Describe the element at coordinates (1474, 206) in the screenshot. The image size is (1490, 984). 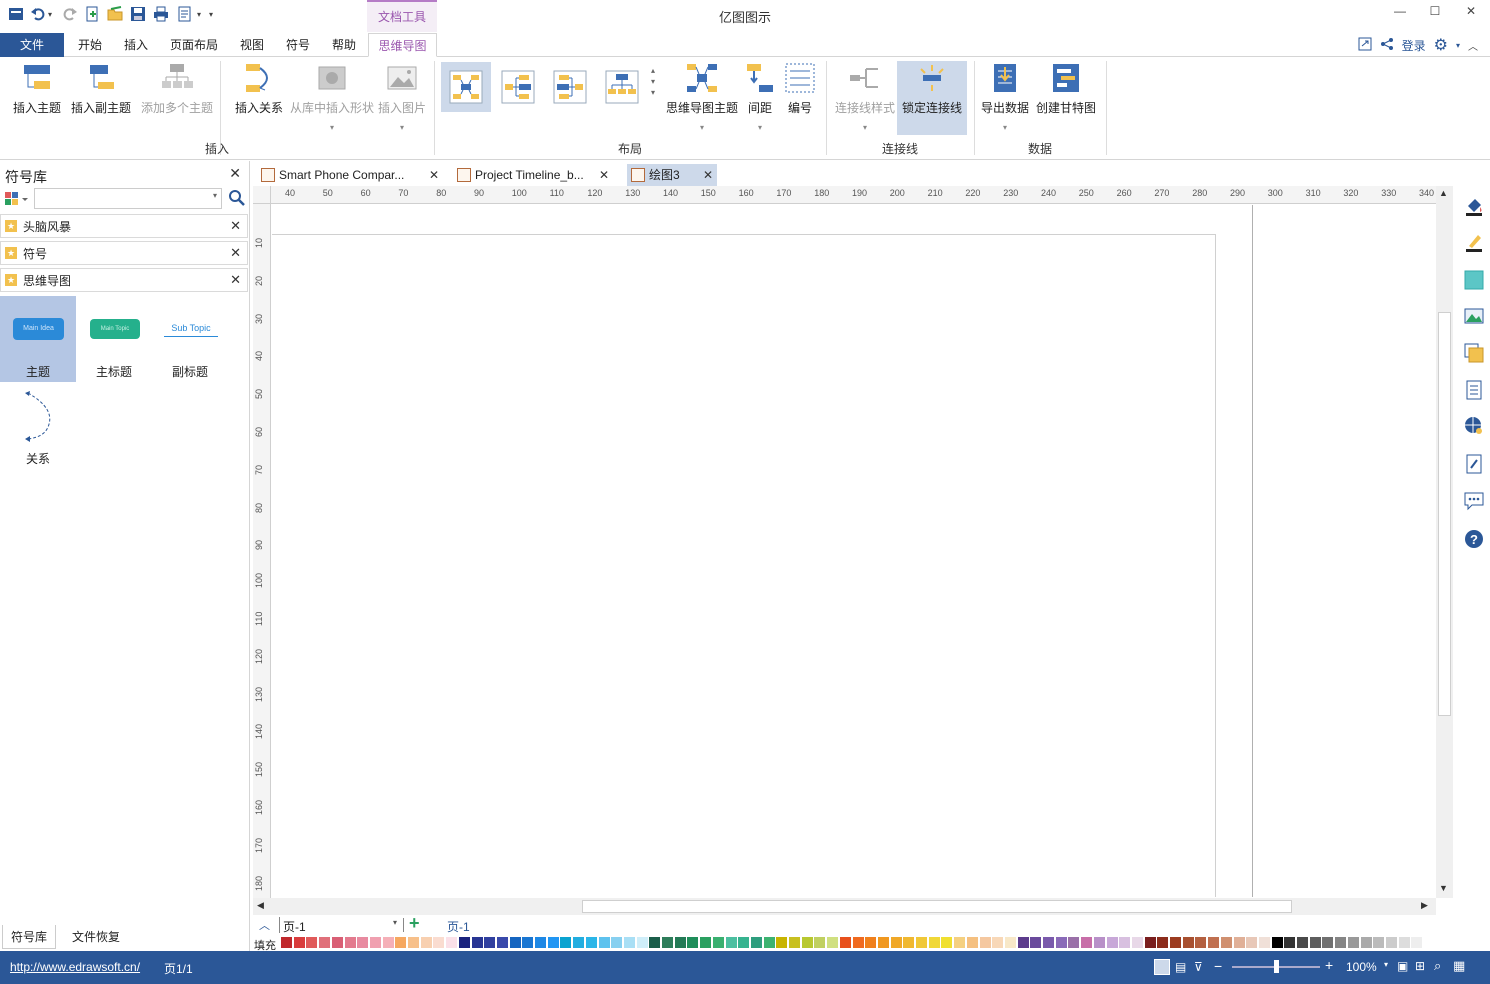
I see `fill-paint-icon` at that location.